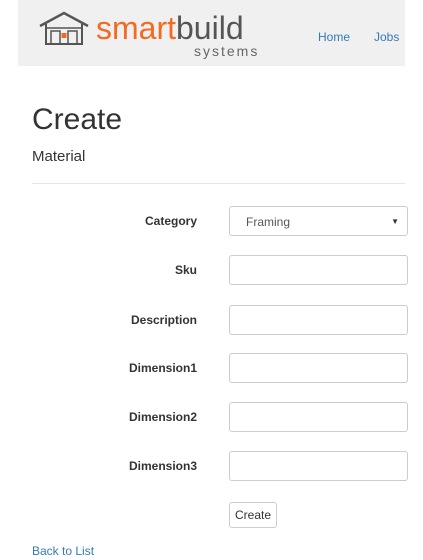 The image size is (423, 560). Describe the element at coordinates (395, 221) in the screenshot. I see `chevron-down-icon: ▼` at that location.